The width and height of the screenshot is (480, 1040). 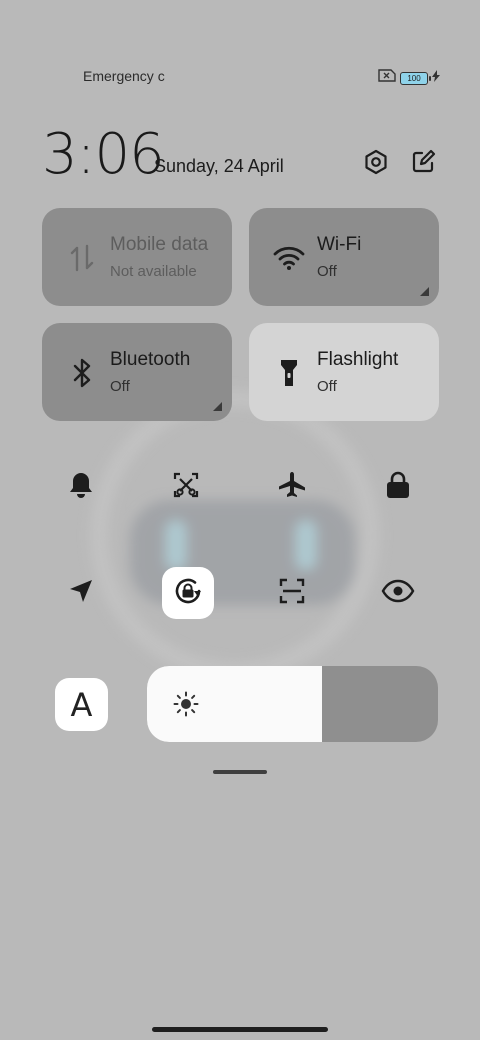 I want to click on sun-icon, so click(x=186, y=704).